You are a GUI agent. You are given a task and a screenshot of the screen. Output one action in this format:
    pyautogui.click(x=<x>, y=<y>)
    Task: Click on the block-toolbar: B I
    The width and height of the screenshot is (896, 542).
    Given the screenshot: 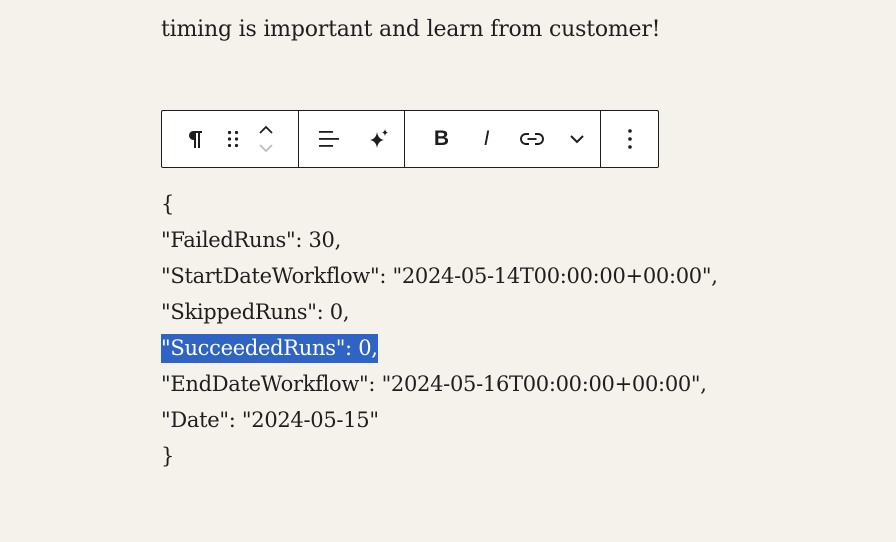 What is the action you would take?
    pyautogui.click(x=410, y=139)
    